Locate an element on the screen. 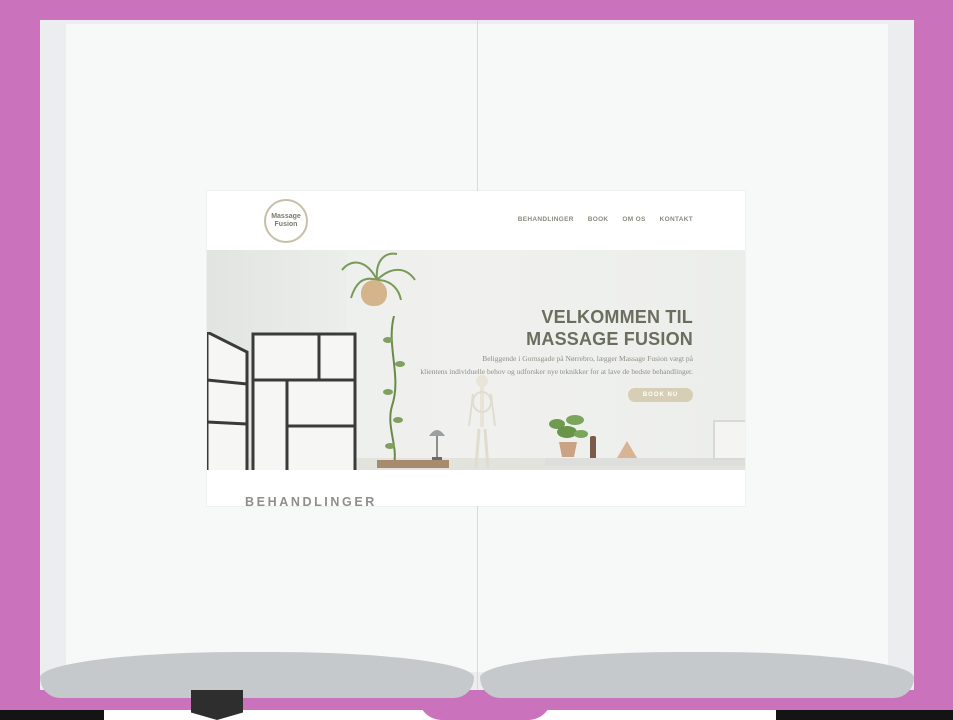 The width and height of the screenshot is (953, 720). logo-line1: Massage is located at coordinates (286, 216).